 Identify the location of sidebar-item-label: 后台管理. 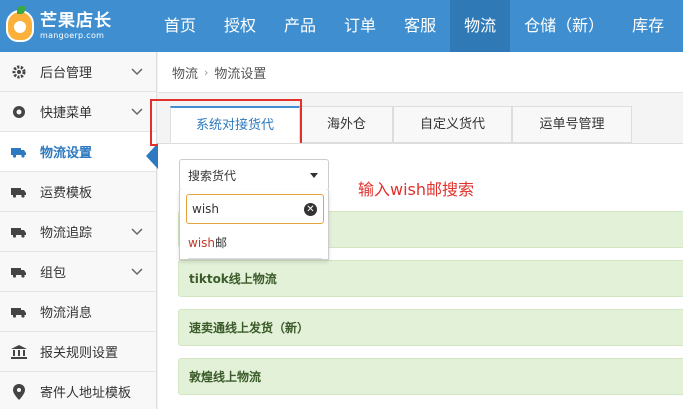
(66, 73).